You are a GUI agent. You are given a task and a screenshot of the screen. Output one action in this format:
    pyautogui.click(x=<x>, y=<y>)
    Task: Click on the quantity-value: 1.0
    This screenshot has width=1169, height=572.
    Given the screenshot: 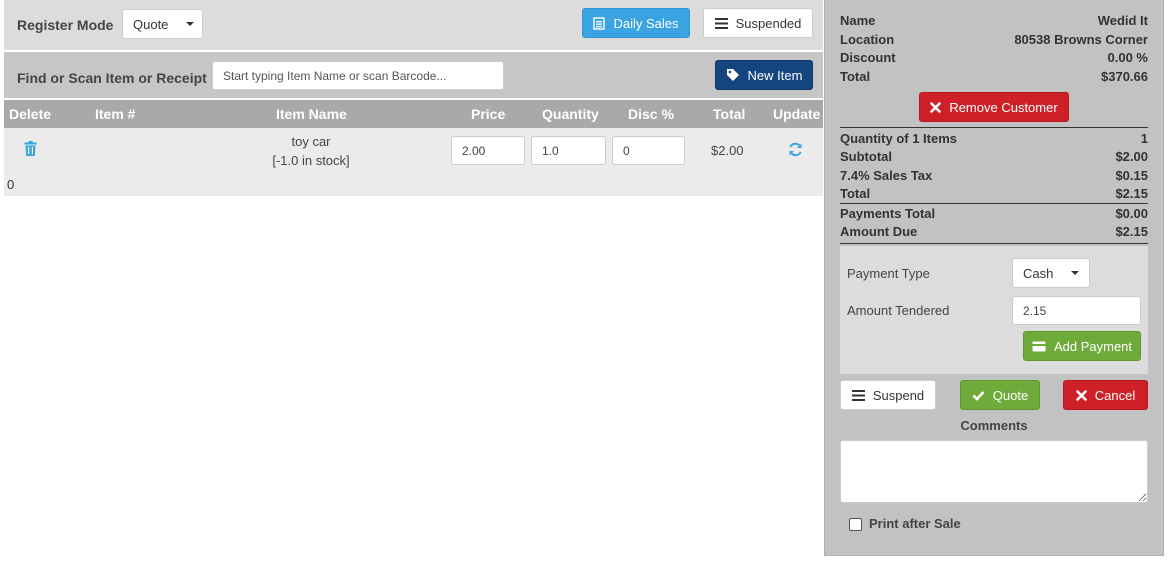 What is the action you would take?
    pyautogui.click(x=550, y=150)
    